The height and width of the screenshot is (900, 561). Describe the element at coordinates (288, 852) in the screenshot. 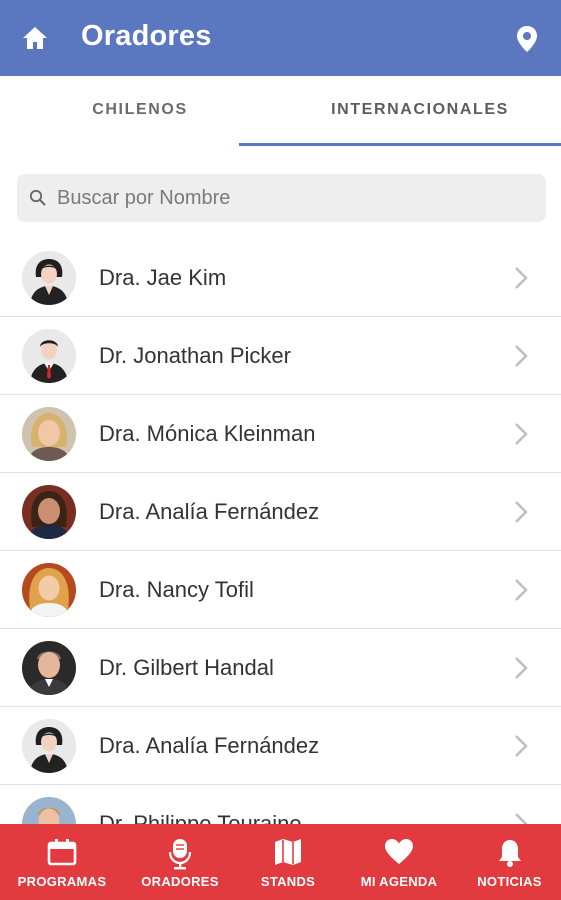

I see `map-icon` at that location.